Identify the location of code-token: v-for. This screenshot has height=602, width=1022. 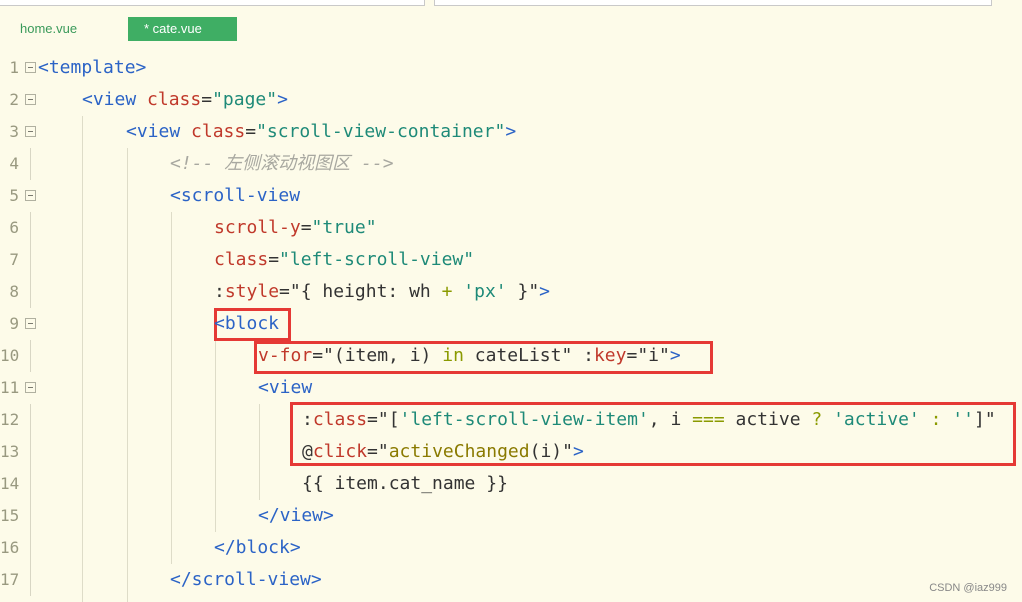
(285, 355).